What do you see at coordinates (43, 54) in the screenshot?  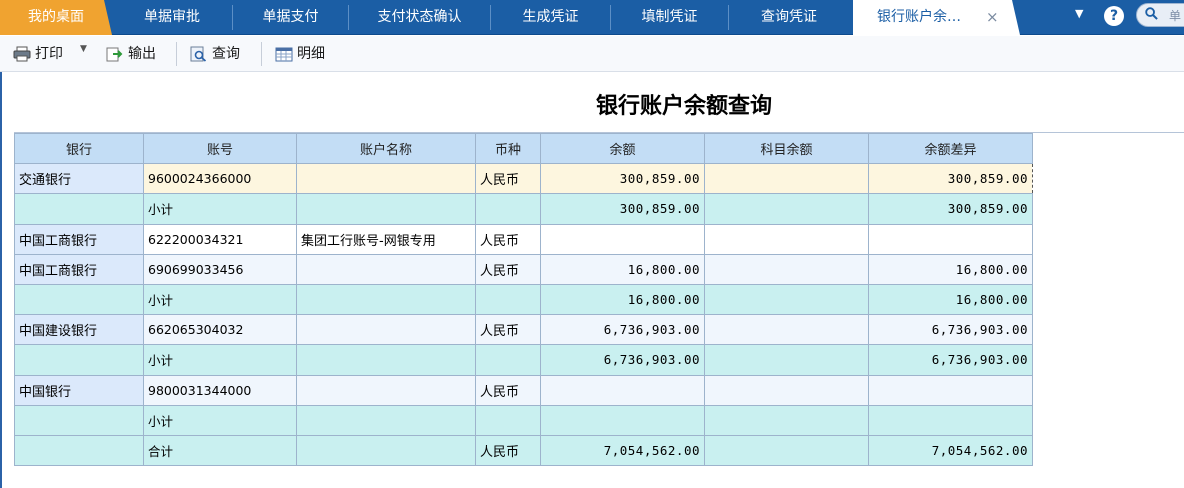 I see `print-button: 打印` at bounding box center [43, 54].